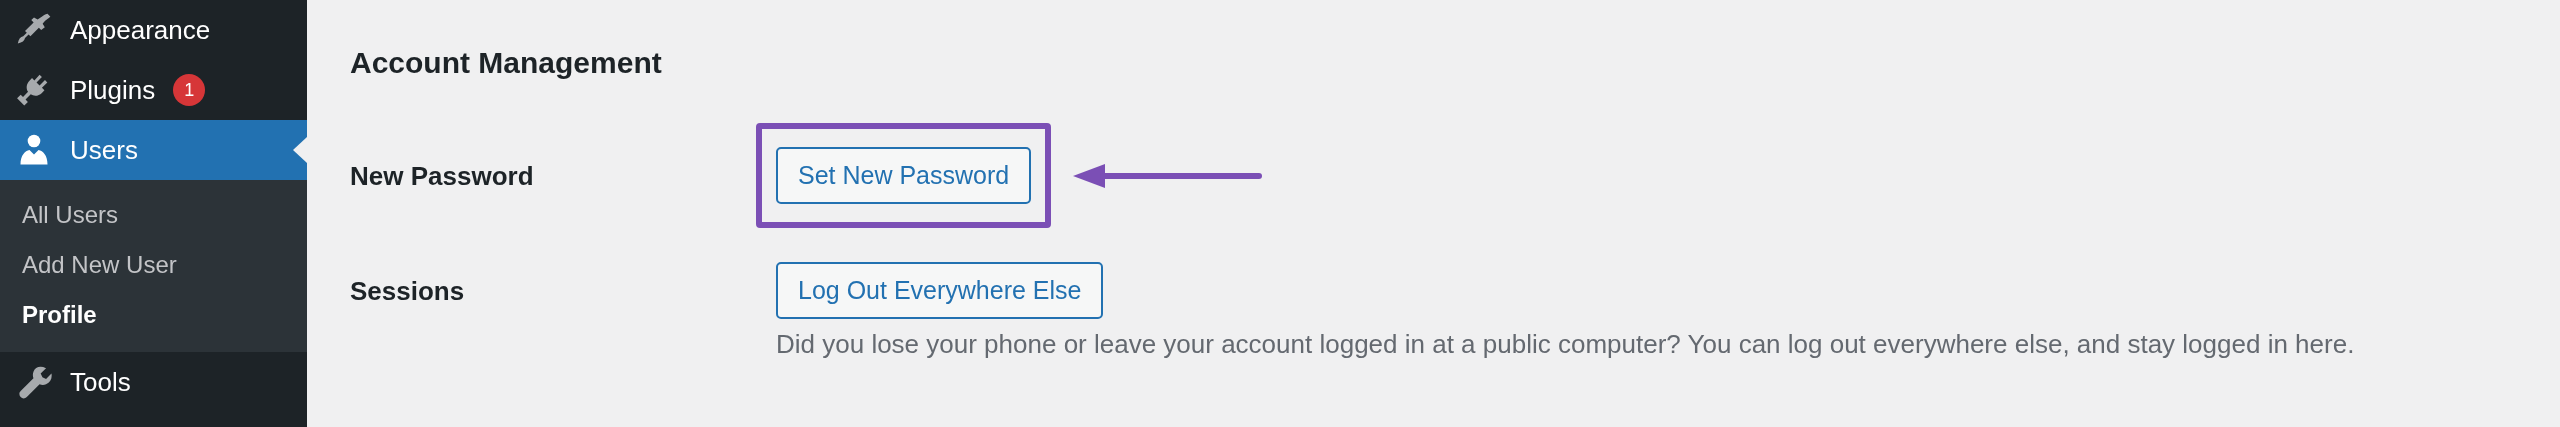 The width and height of the screenshot is (2560, 427). Describe the element at coordinates (408, 291) in the screenshot. I see `field-label: Sessions` at that location.